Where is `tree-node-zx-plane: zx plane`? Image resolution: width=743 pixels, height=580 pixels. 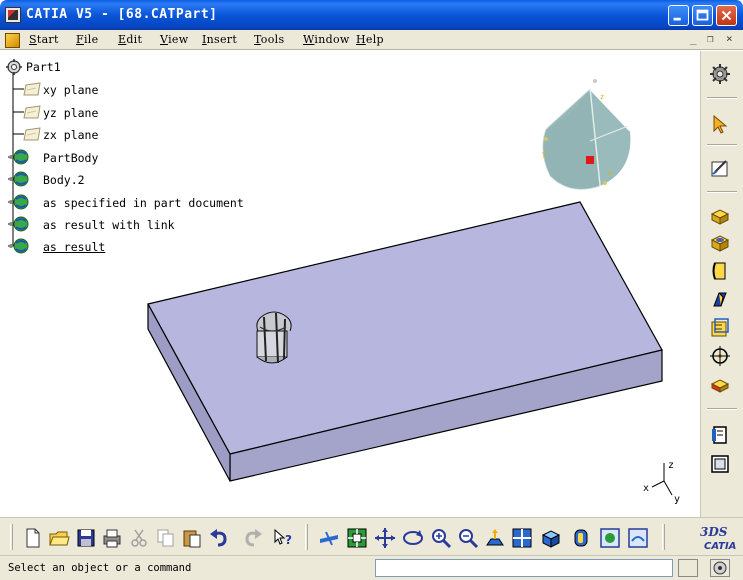 tree-node-zx-plane: zx plane is located at coordinates (70, 135).